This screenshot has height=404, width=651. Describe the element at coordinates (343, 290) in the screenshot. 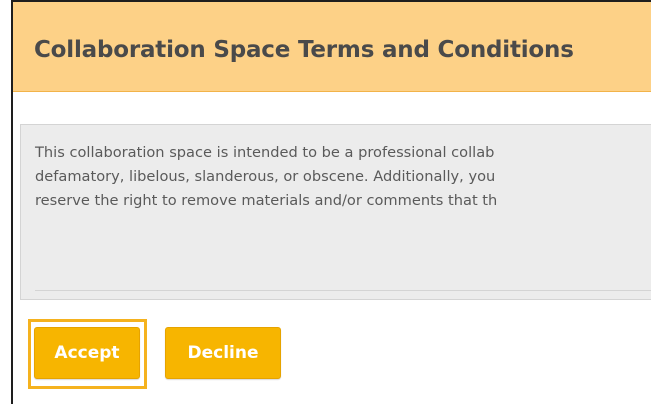

I see `terms-divider` at that location.